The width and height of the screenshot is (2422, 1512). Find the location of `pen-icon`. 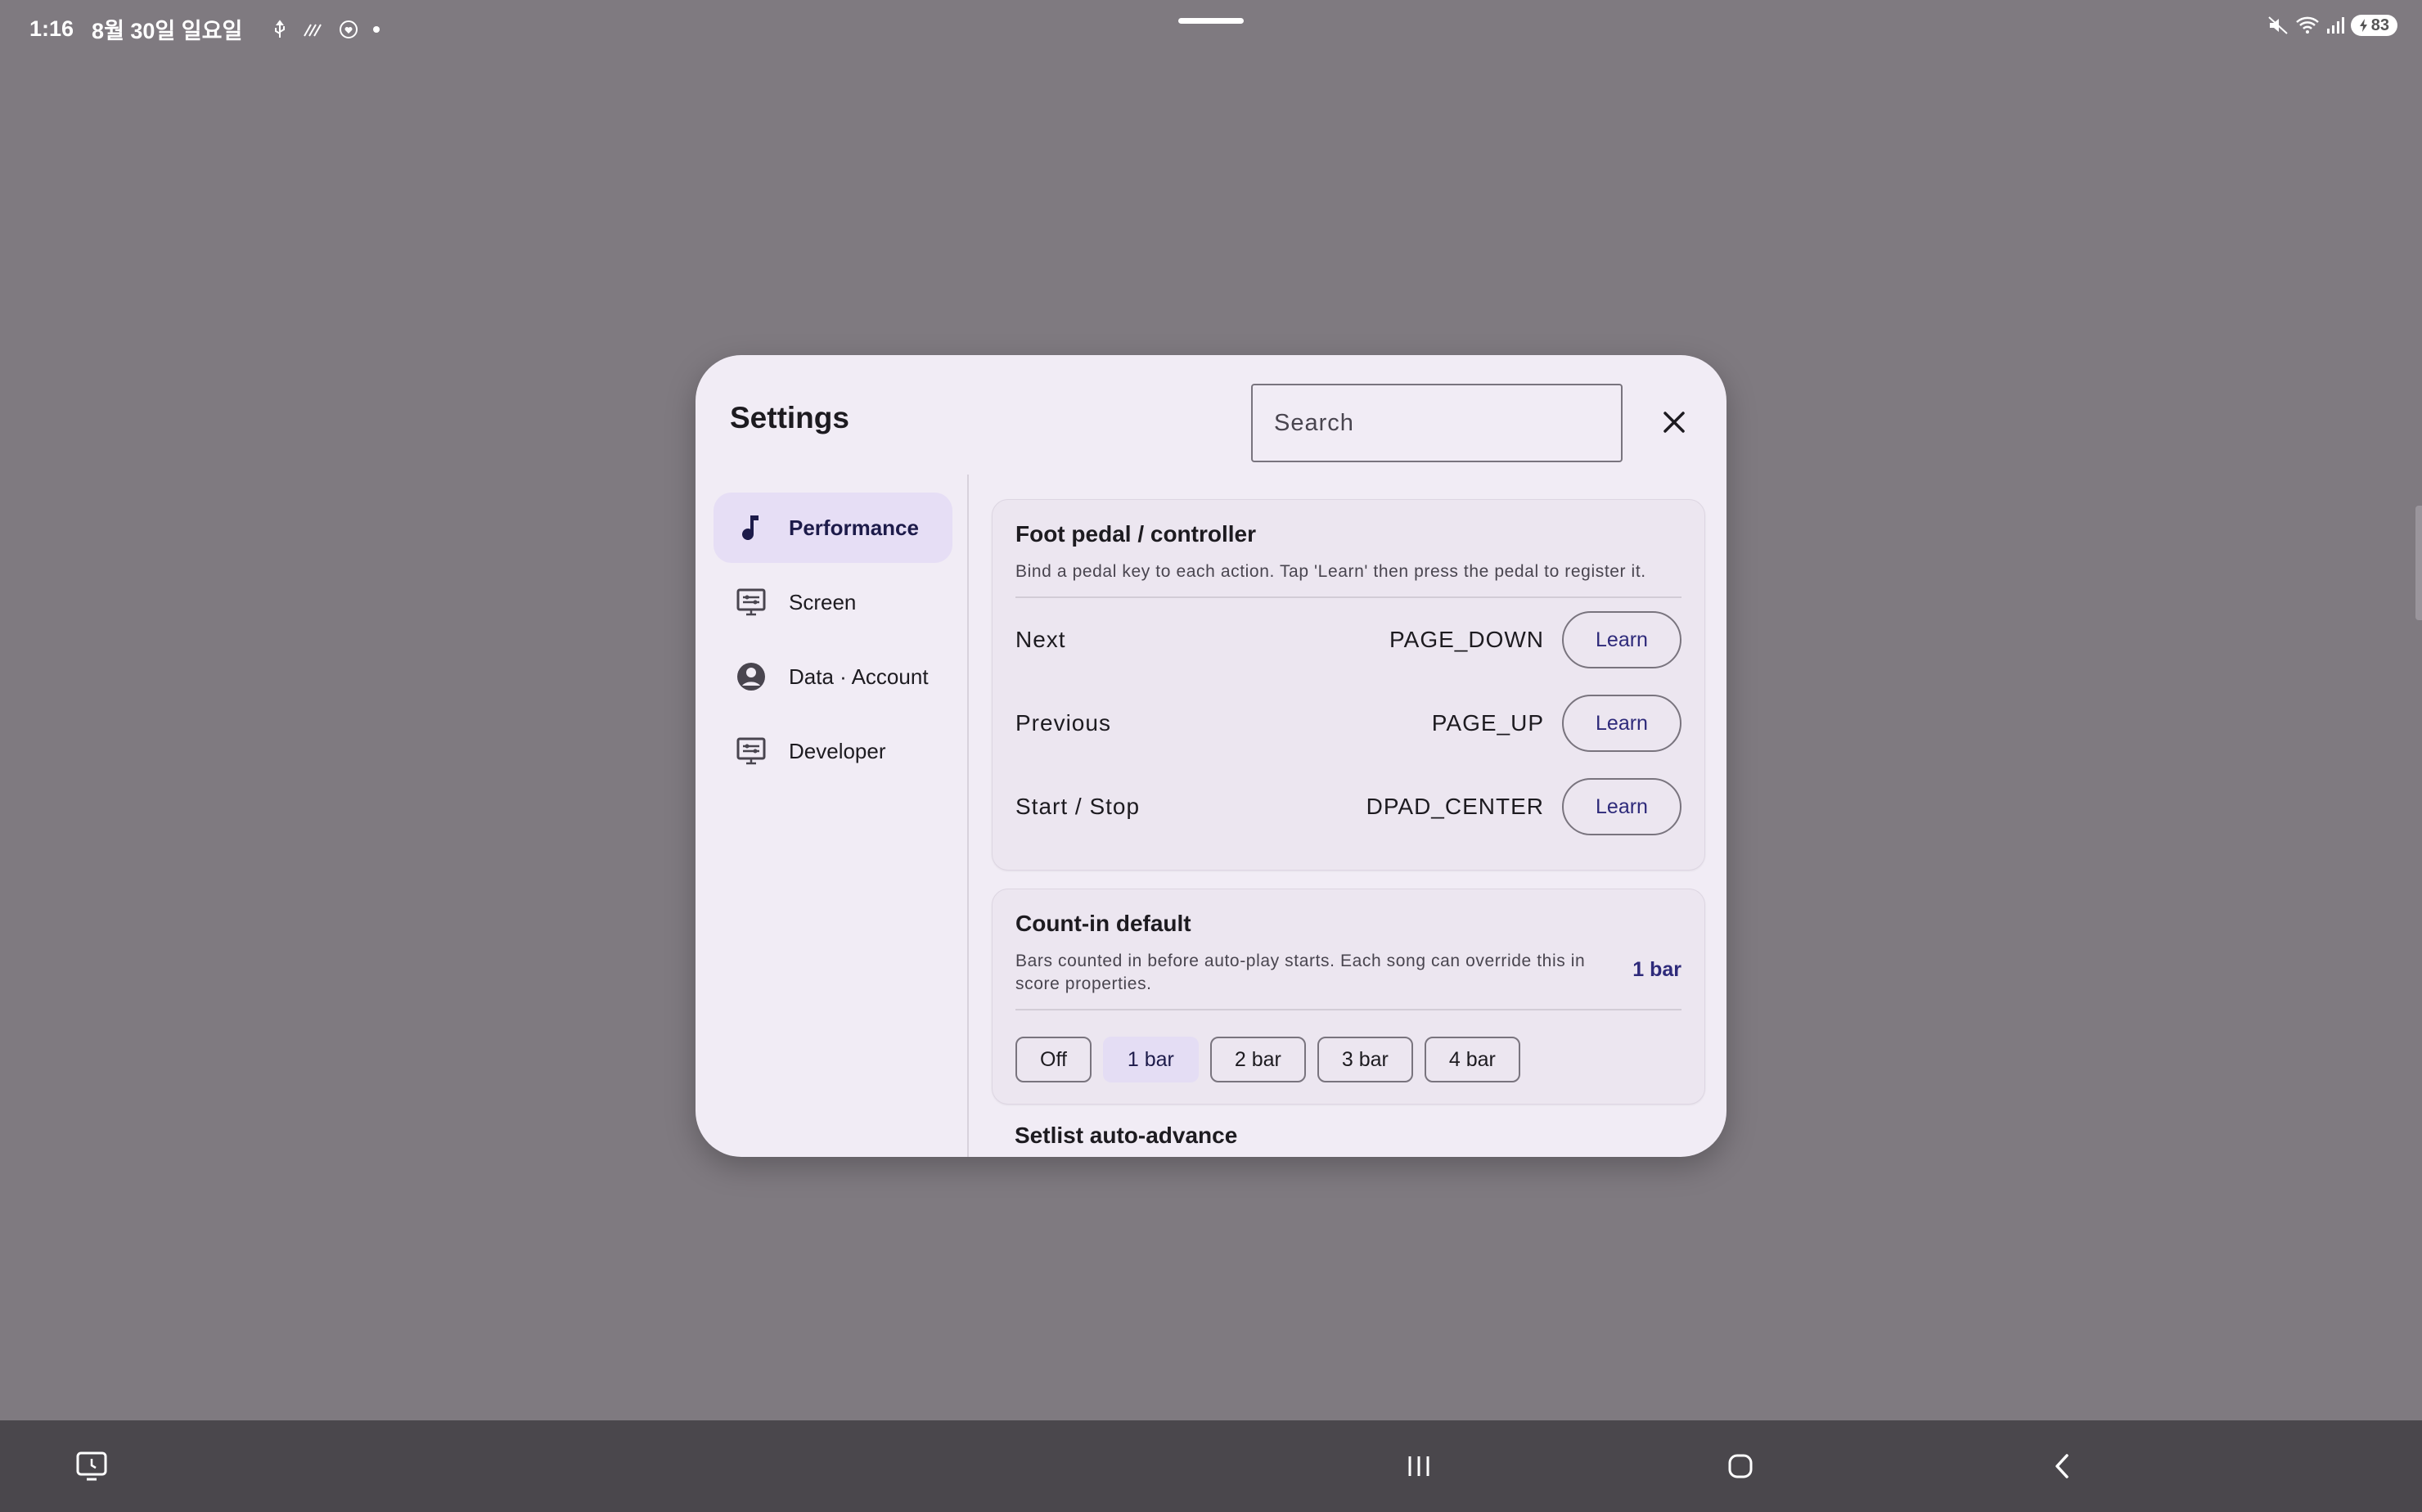

pen-icon is located at coordinates (313, 30).